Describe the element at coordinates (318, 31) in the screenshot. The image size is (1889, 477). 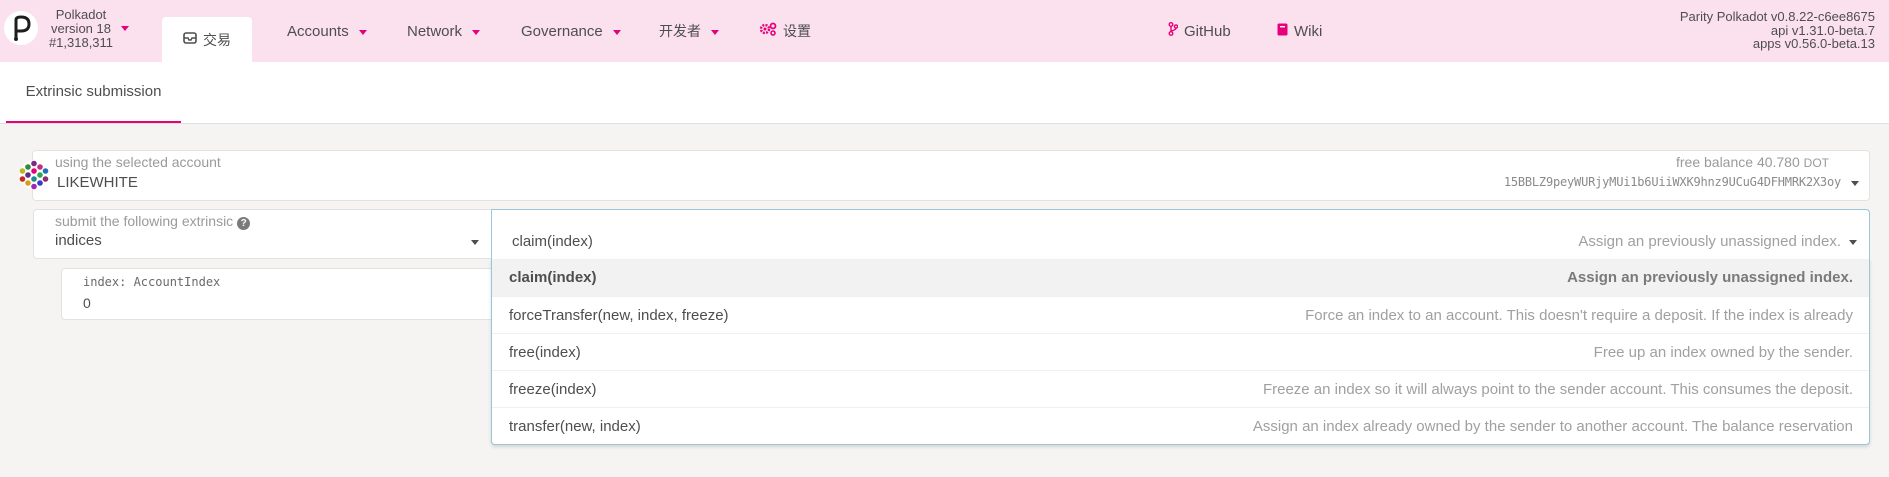
I see `nav-accounts-label: Accounts` at that location.